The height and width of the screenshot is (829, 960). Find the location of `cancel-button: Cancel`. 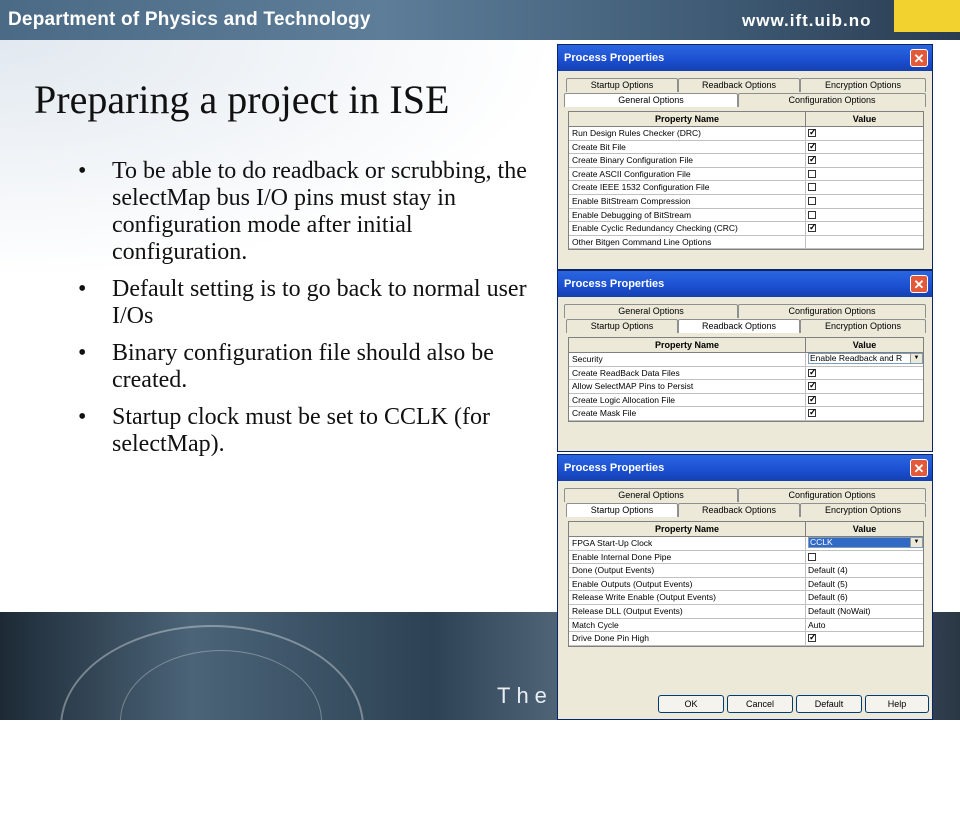

cancel-button: Cancel is located at coordinates (760, 704).